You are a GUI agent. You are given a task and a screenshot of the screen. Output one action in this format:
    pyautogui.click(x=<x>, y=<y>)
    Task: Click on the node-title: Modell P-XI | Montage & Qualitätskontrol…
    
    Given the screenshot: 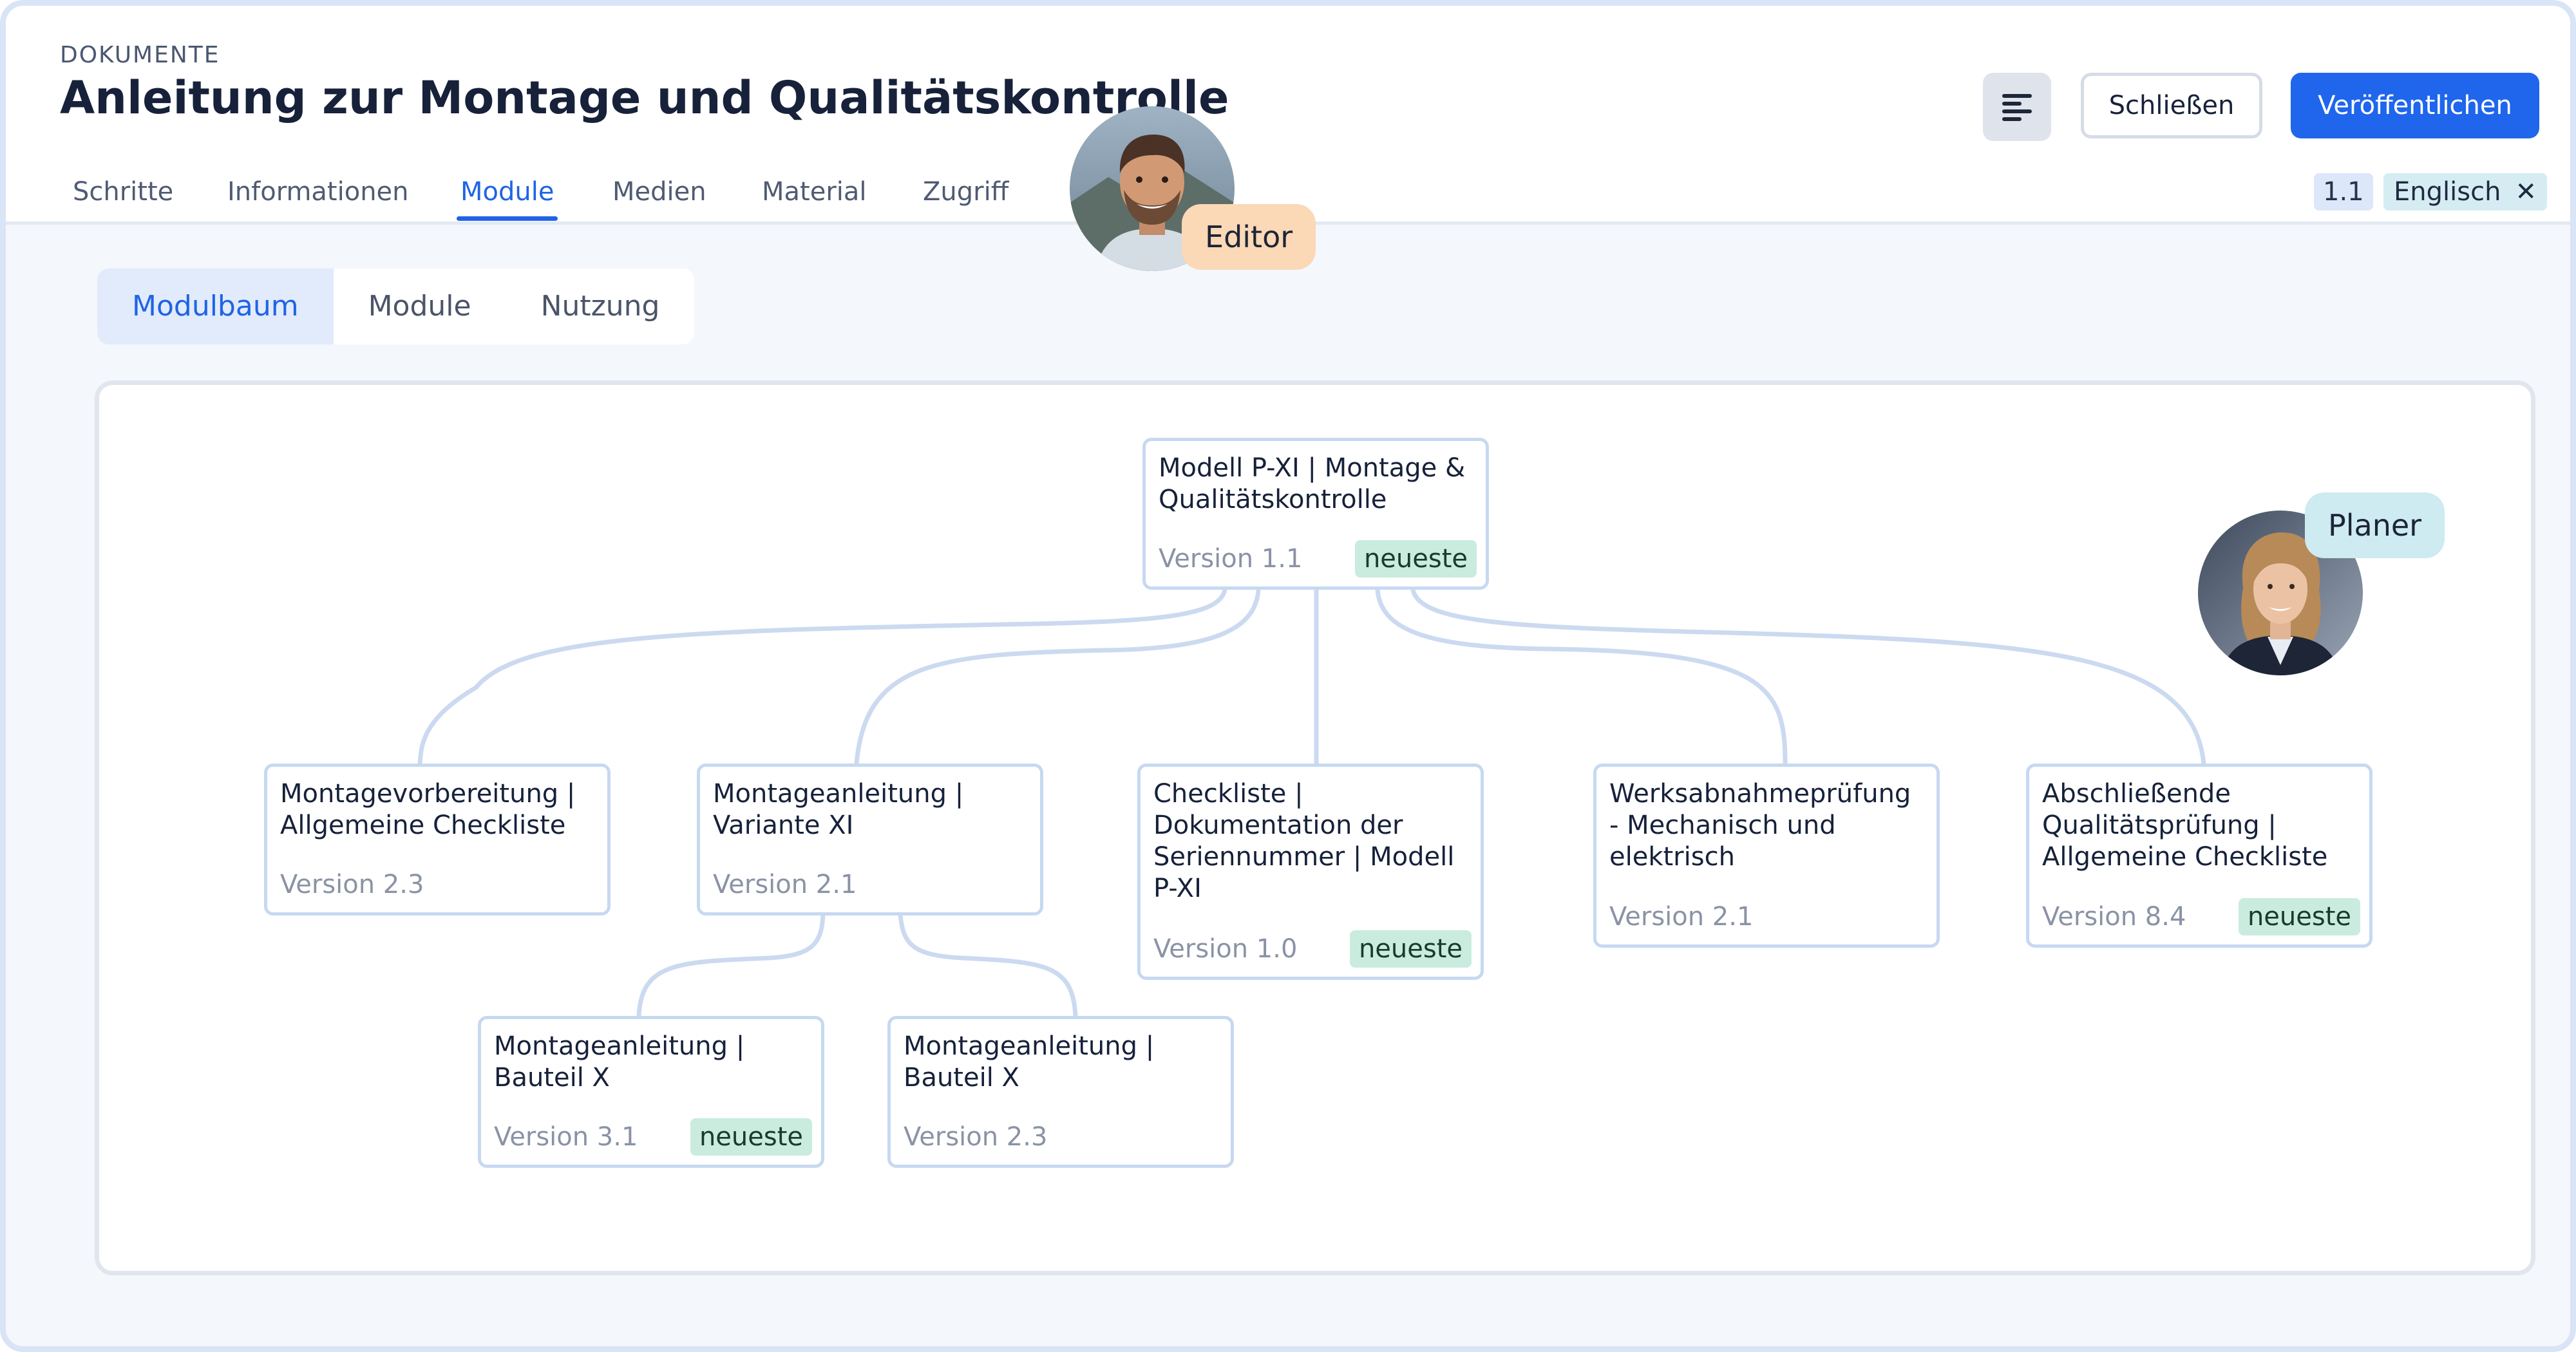 What is the action you would take?
    pyautogui.click(x=1313, y=484)
    